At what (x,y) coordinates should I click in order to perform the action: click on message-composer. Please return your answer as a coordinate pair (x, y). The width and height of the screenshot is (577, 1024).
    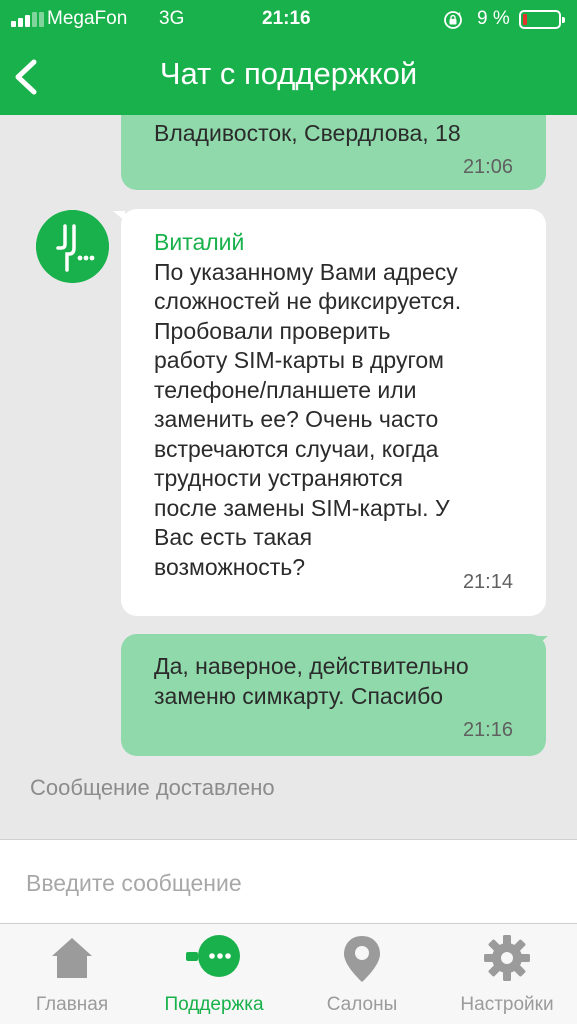
    Looking at the image, I should click on (288, 881).